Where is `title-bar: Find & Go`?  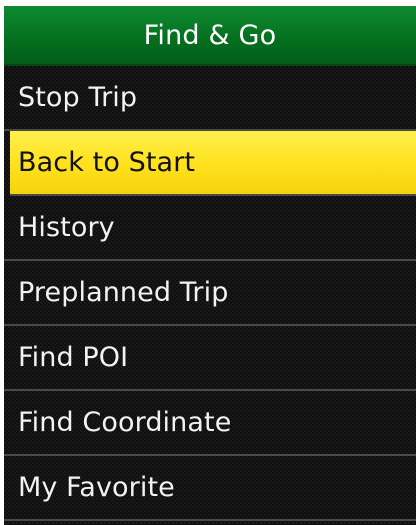 title-bar: Find & Go is located at coordinates (210, 36).